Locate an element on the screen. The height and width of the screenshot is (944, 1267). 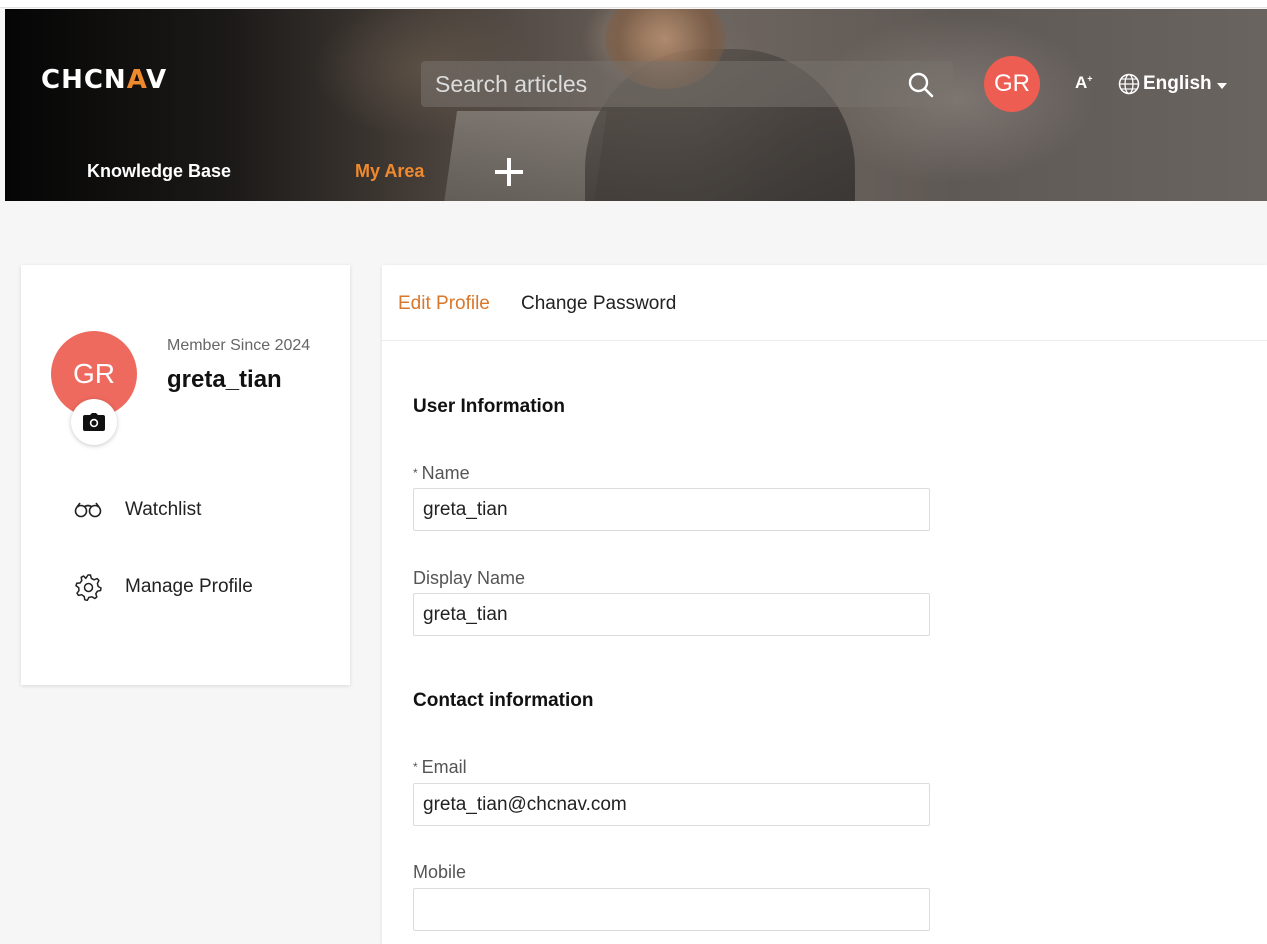
chevron-down-icon is located at coordinates (1221, 85).